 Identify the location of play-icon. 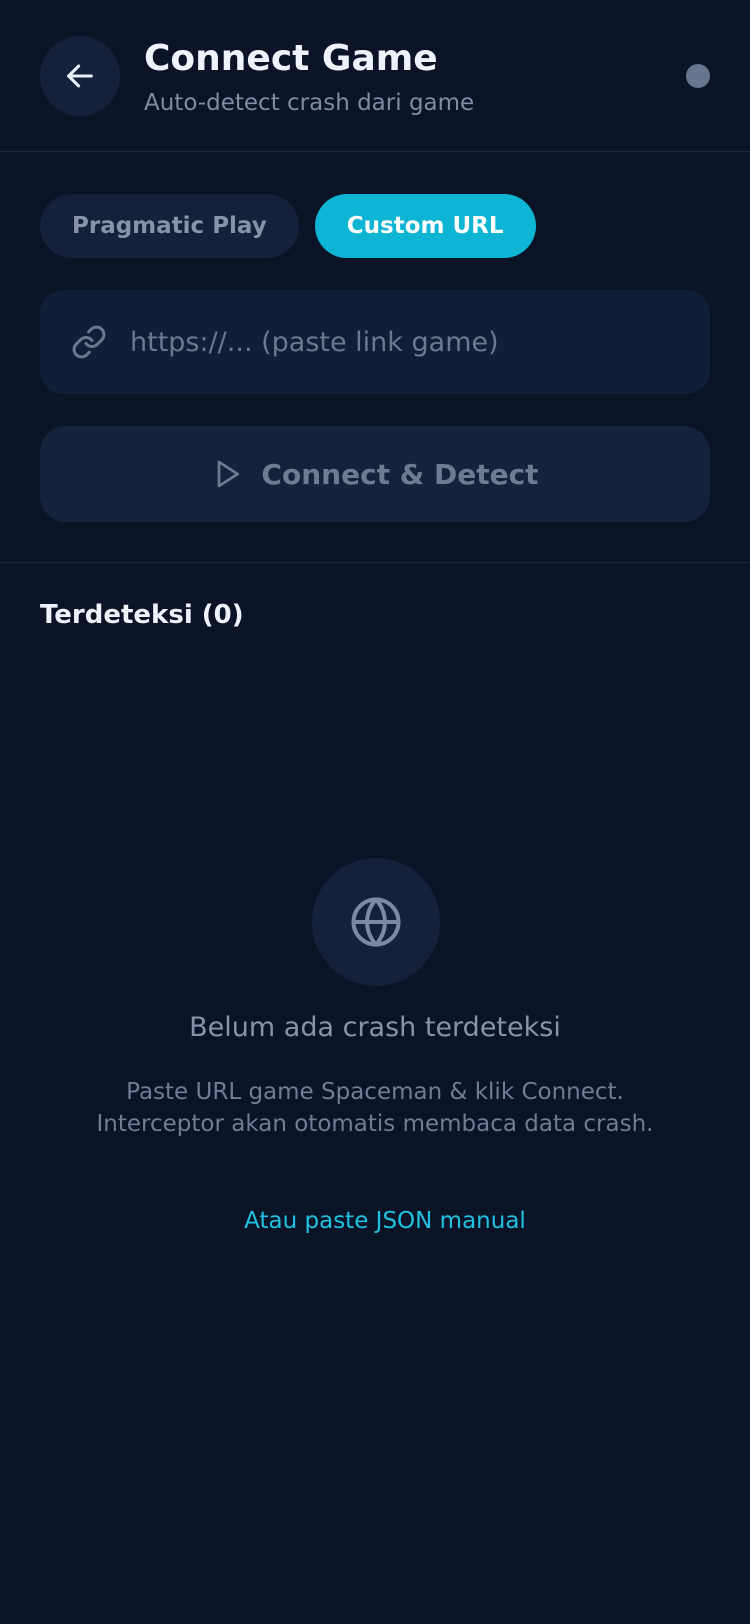
(229, 474).